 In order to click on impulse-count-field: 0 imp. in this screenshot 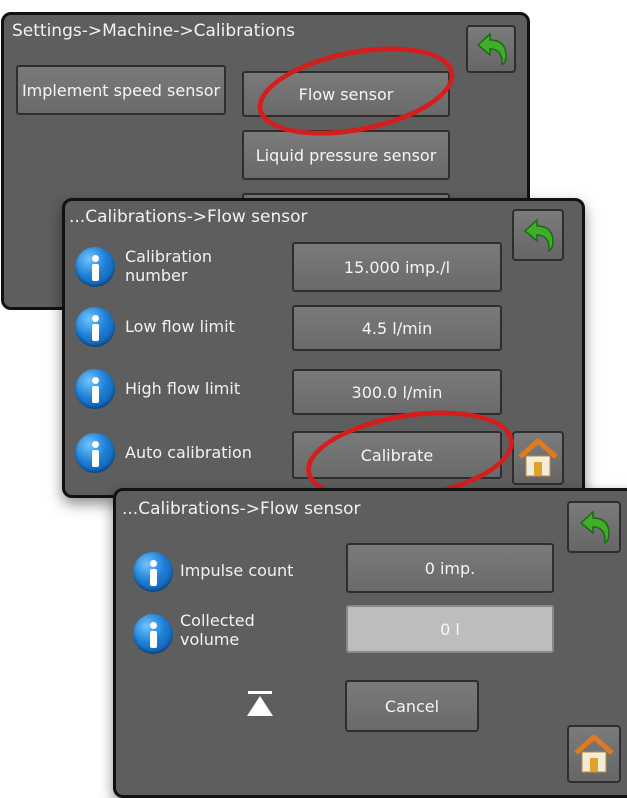, I will do `click(450, 568)`.